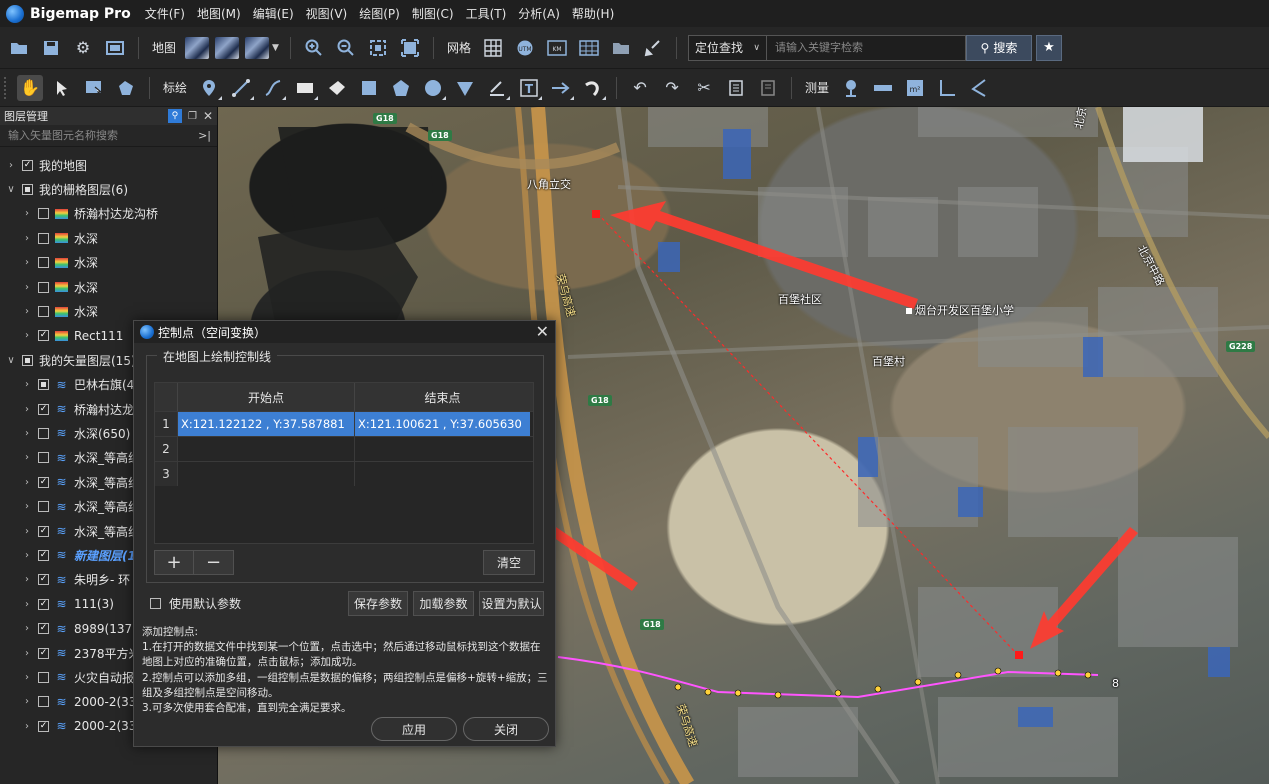  I want to click on layer-filter-input, so click(98, 135).